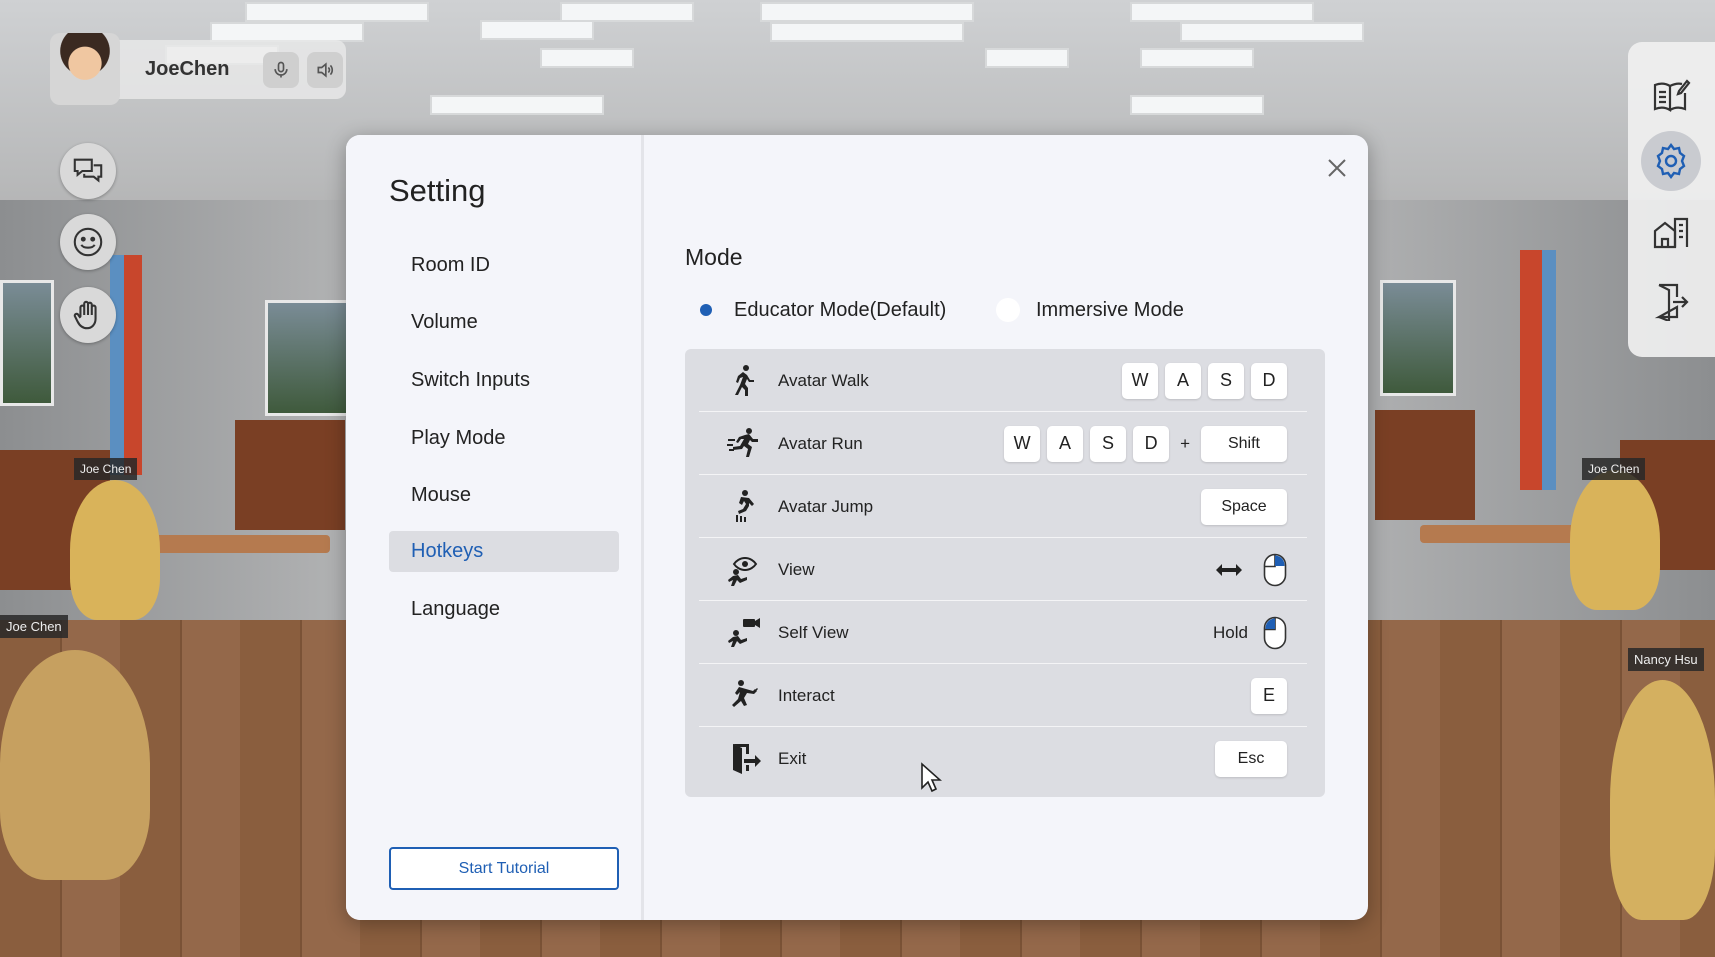 The image size is (1715, 957). What do you see at coordinates (747, 759) in the screenshot?
I see `exit-icon` at bounding box center [747, 759].